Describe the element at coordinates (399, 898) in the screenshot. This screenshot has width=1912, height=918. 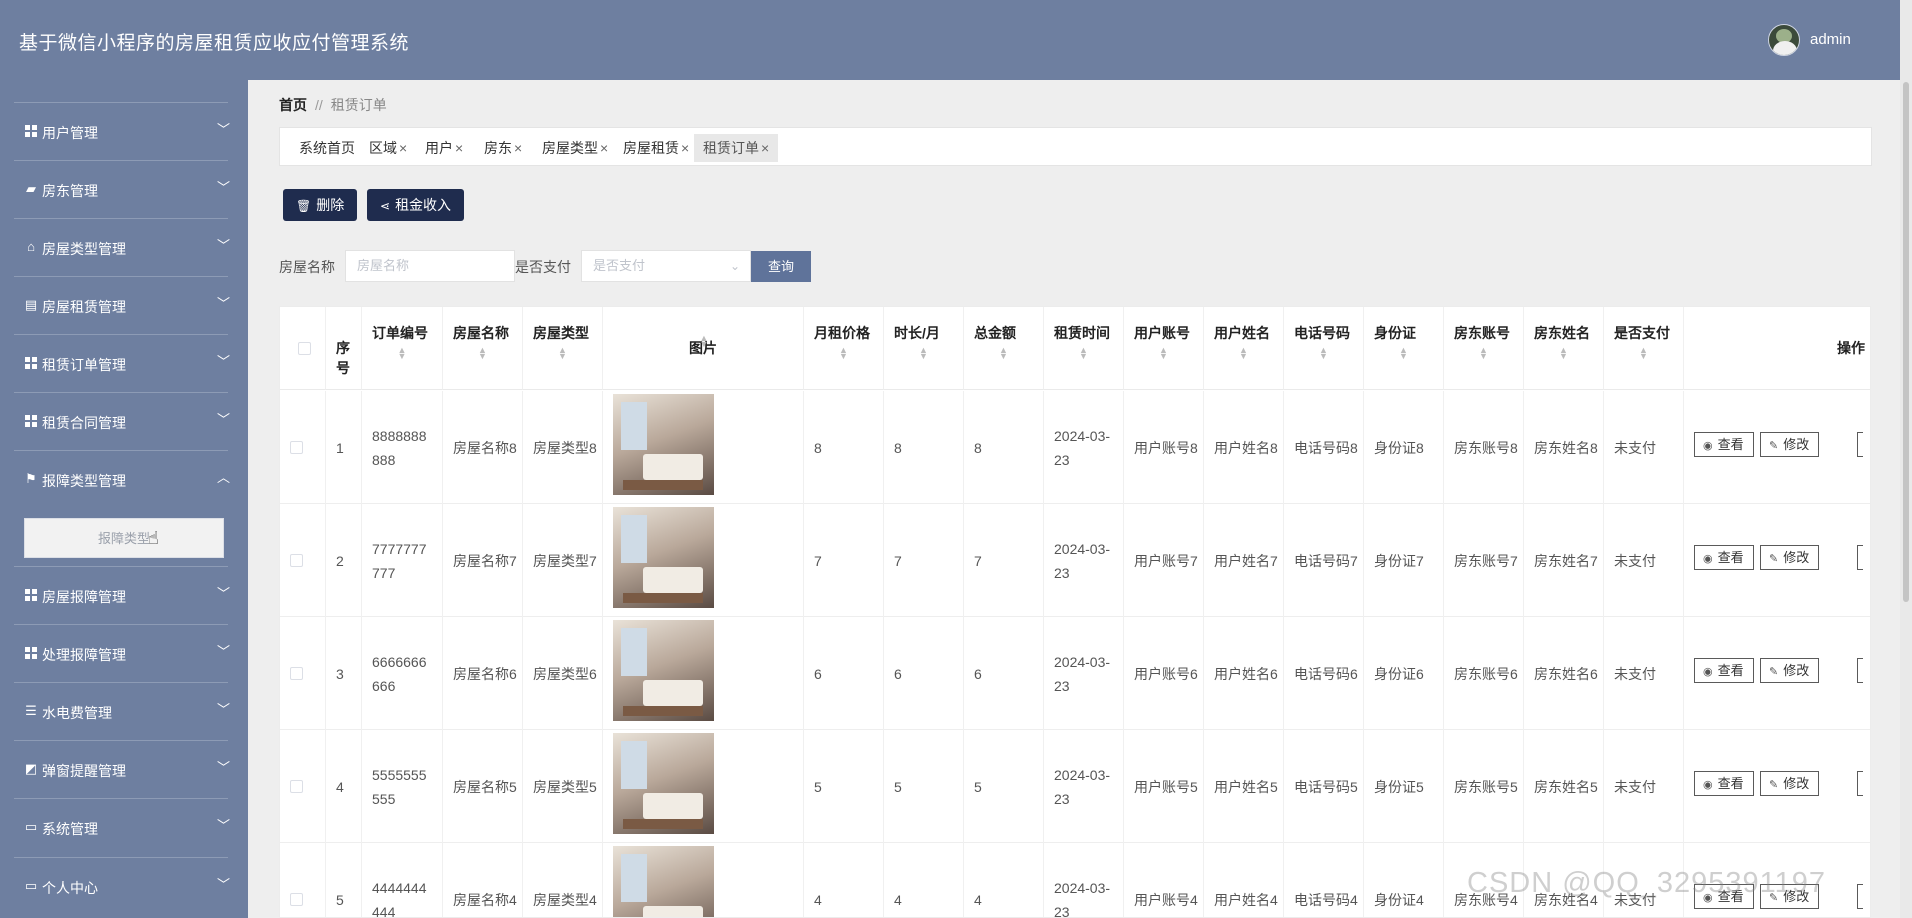
I see `cell-order-no: 4444444444` at that location.